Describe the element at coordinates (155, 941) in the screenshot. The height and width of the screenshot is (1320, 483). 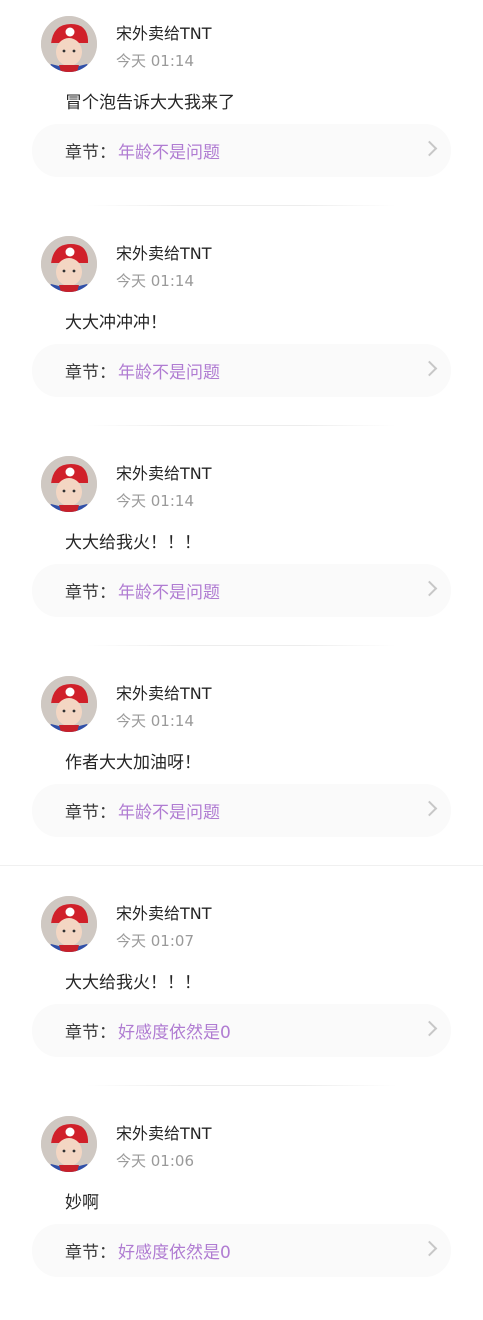
I see `timestamp: 今天 01:07` at that location.